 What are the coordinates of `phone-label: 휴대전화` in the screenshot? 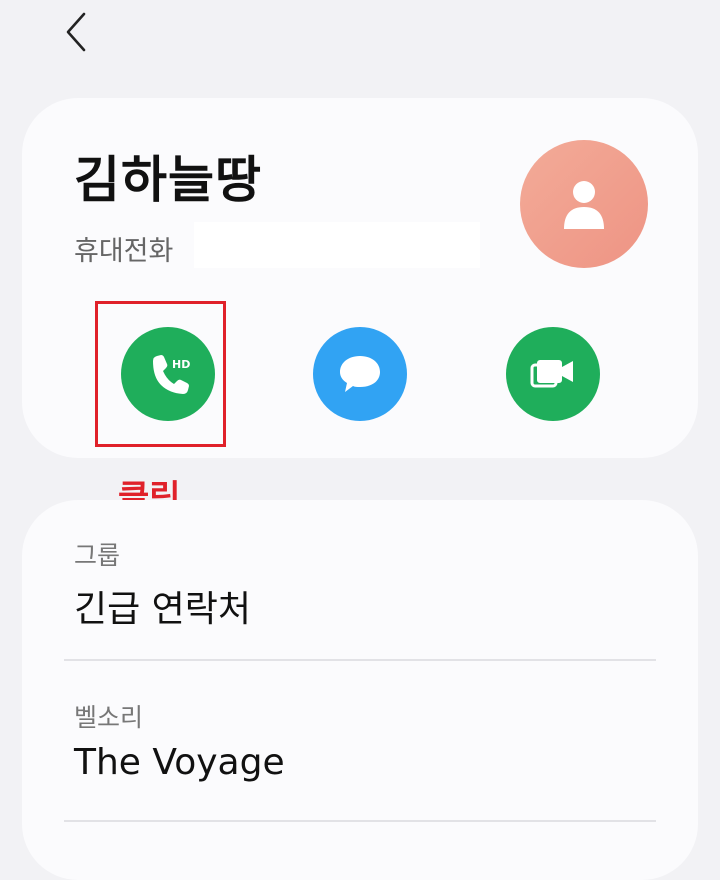 It's located at (124, 251).